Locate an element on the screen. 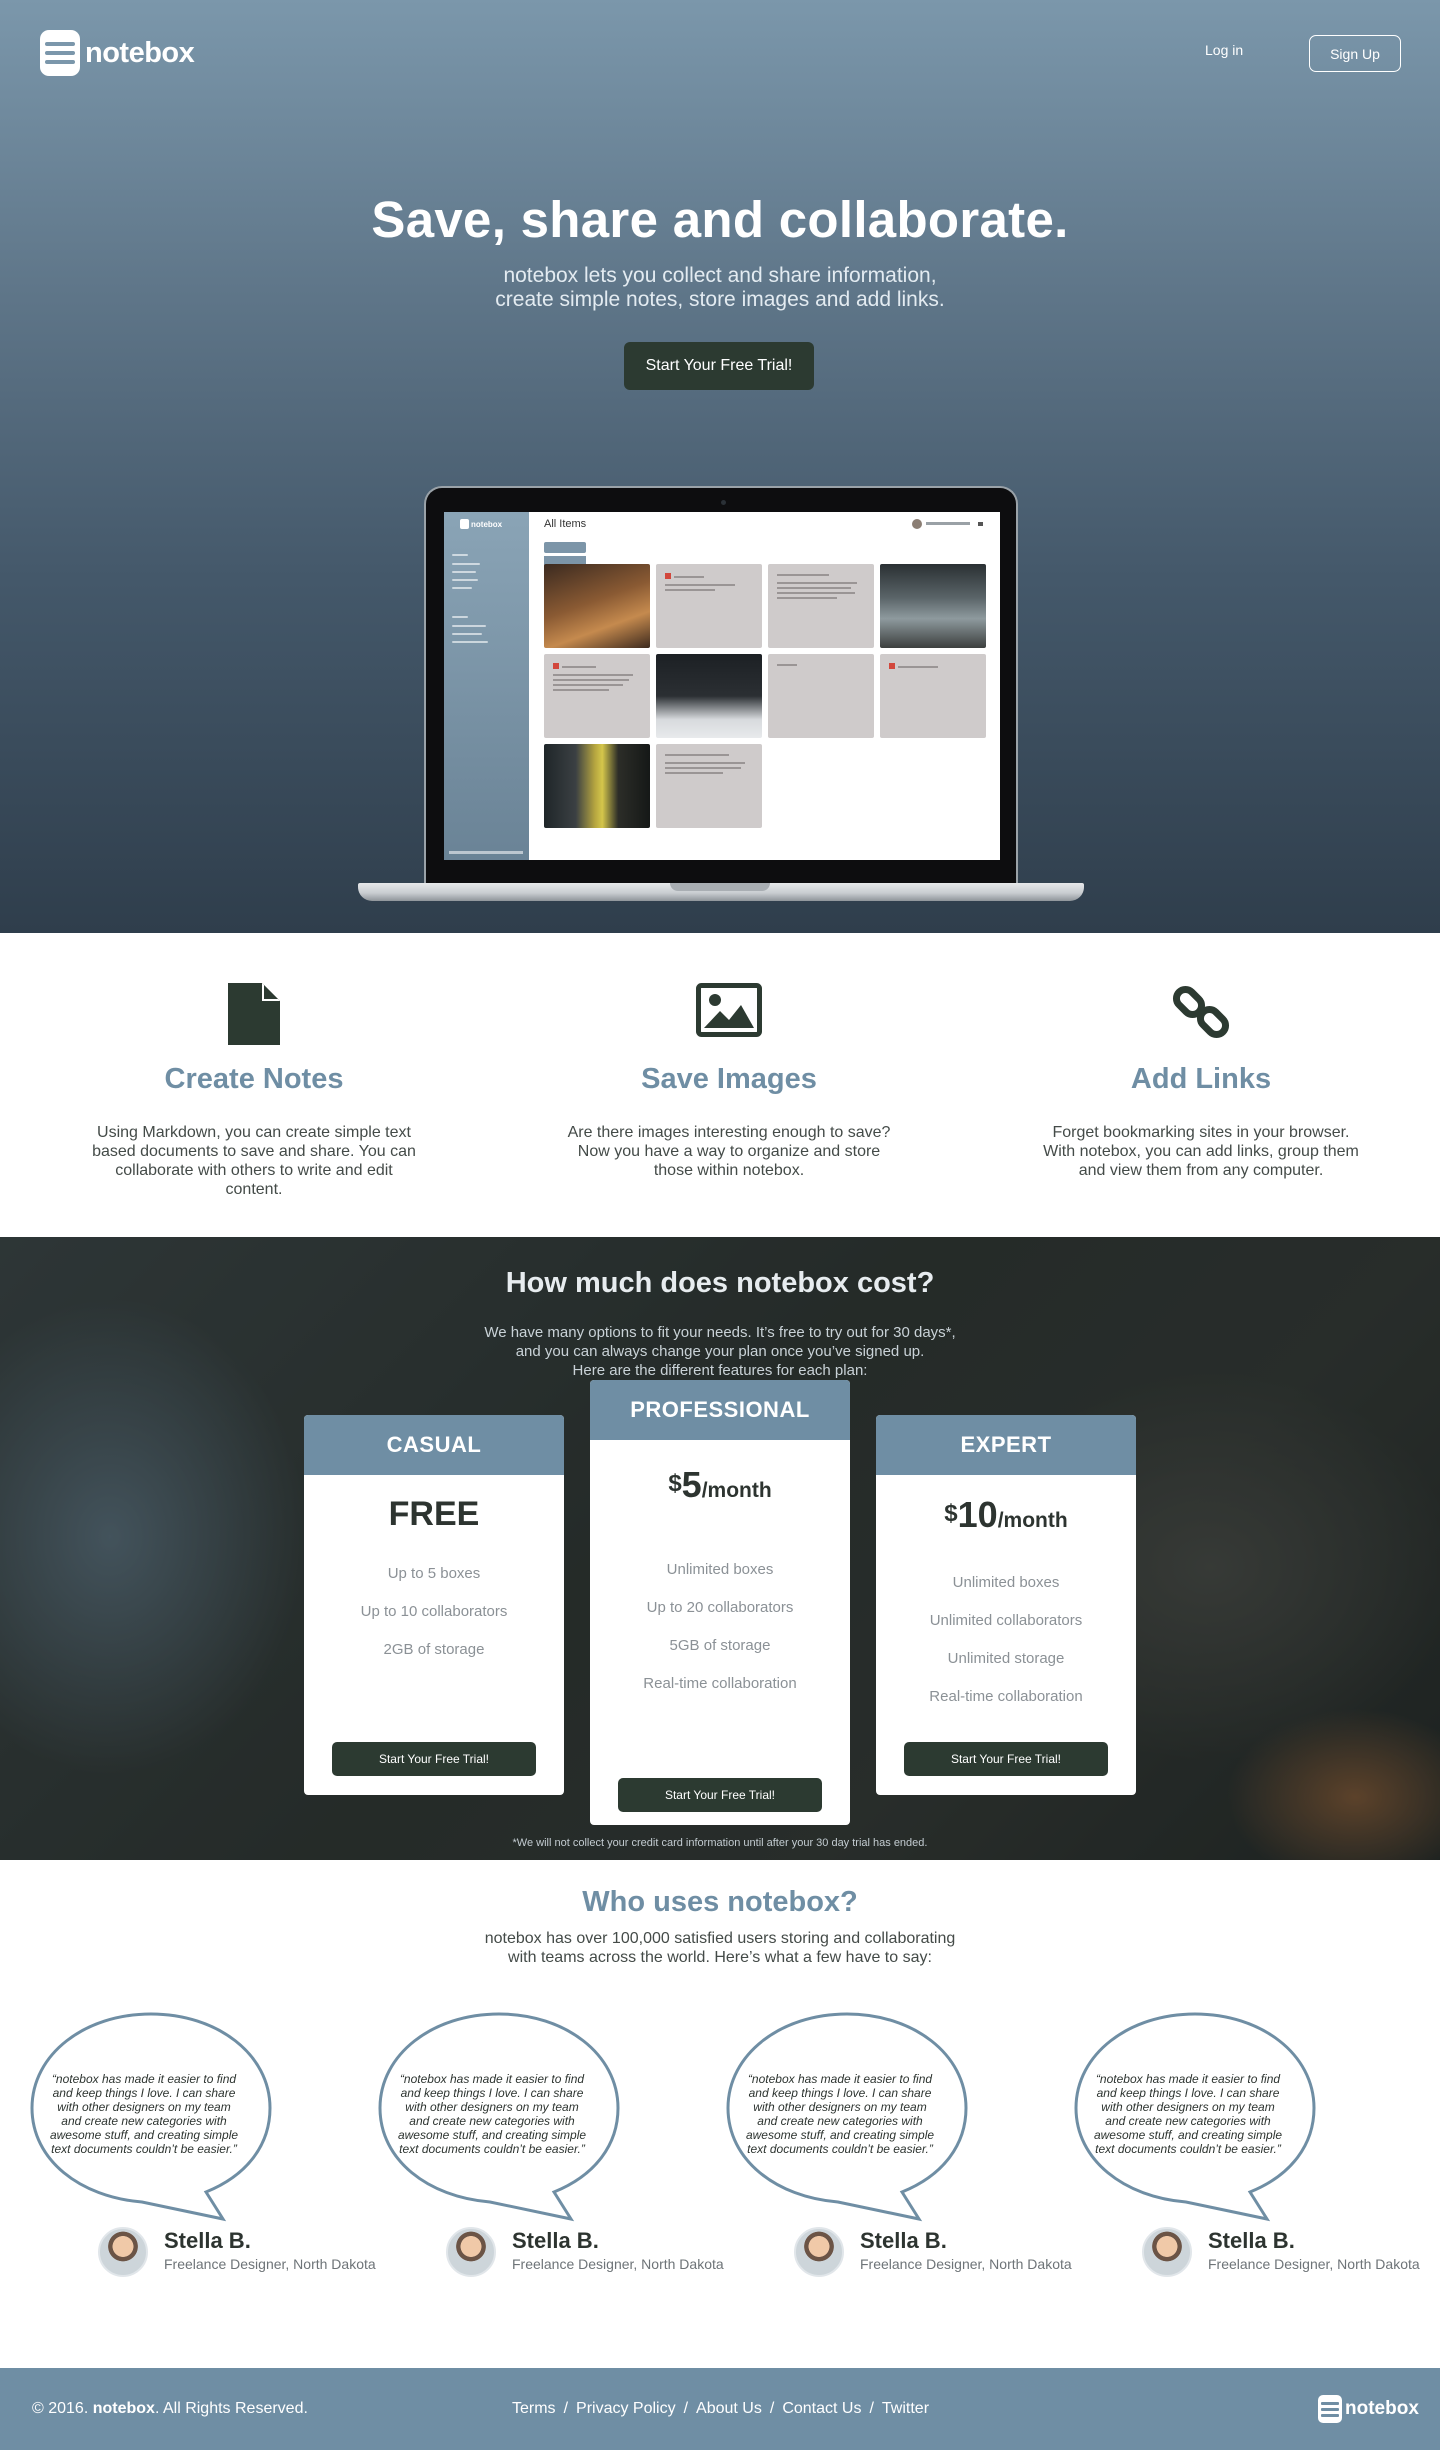 The height and width of the screenshot is (2450, 1440). feature-title: Save Images is located at coordinates (729, 1079).